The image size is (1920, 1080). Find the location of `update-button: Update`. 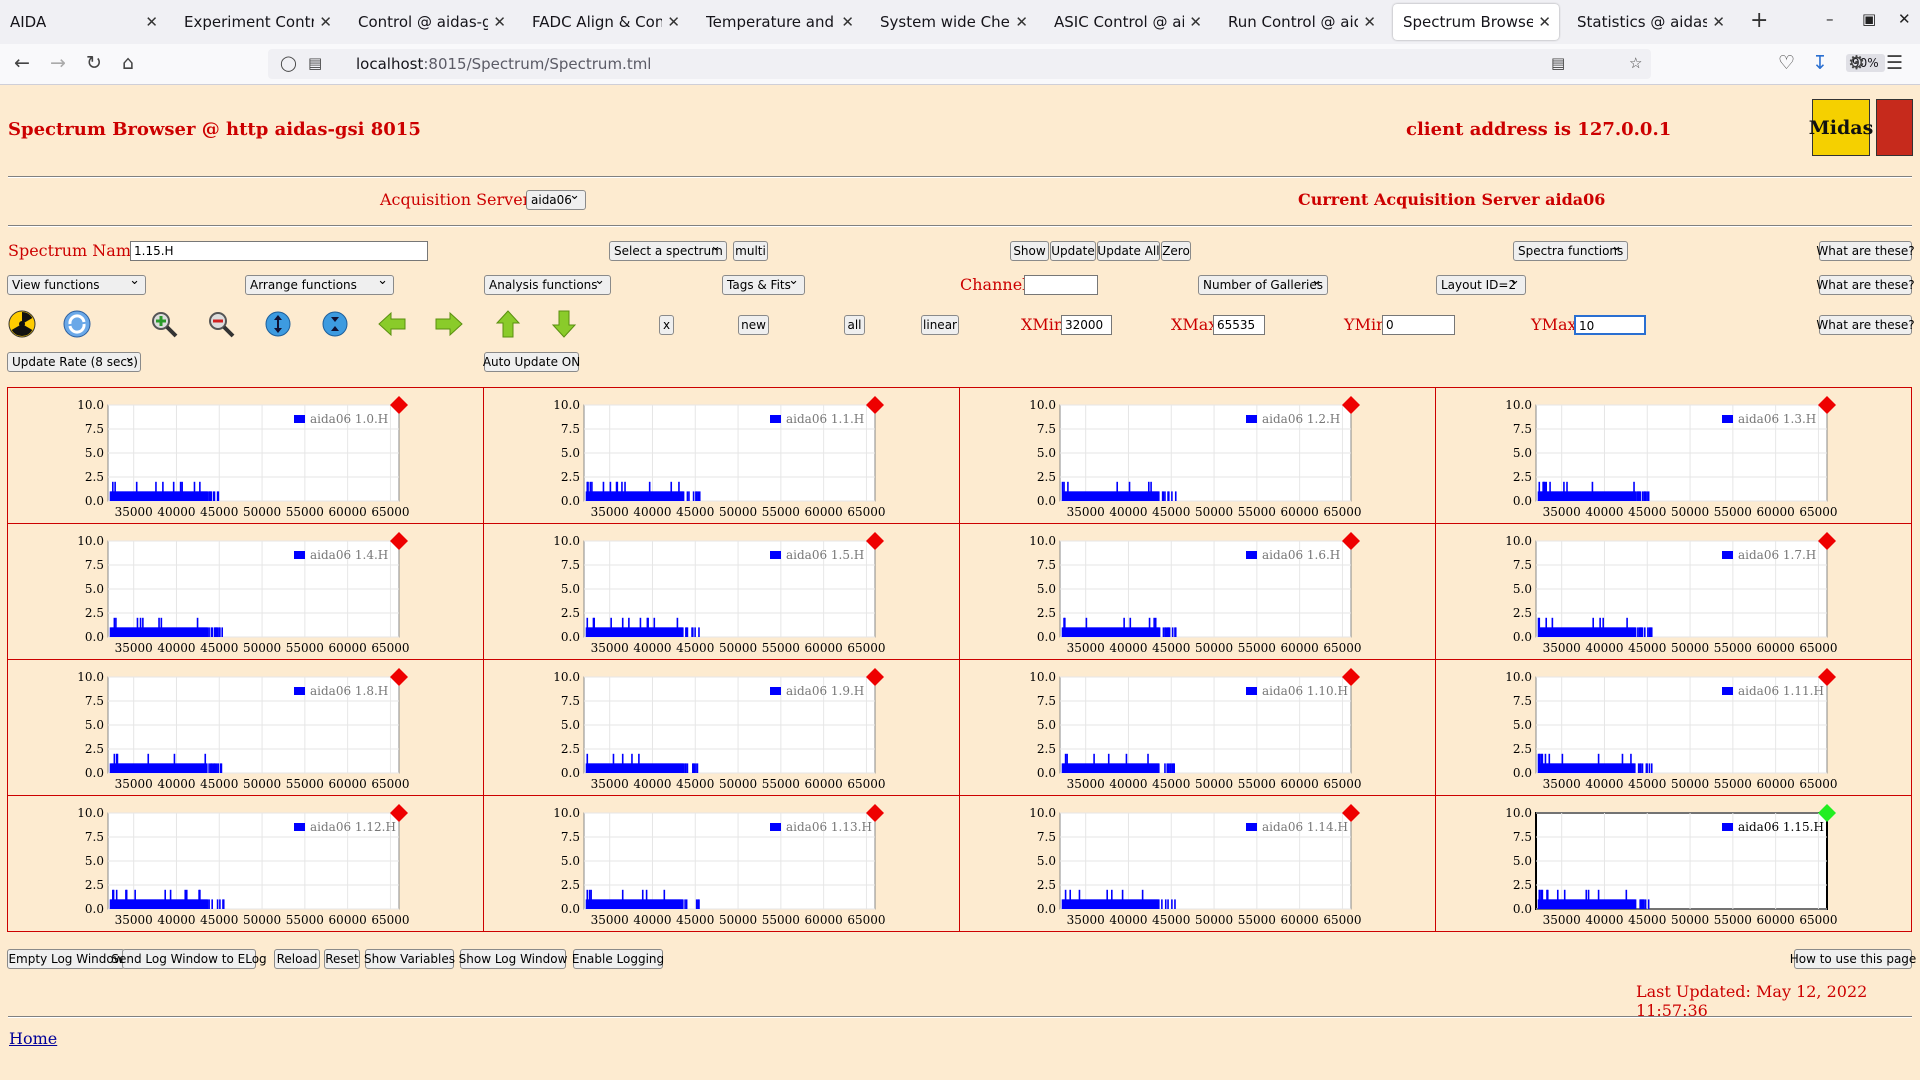

update-button: Update is located at coordinates (1073, 251).